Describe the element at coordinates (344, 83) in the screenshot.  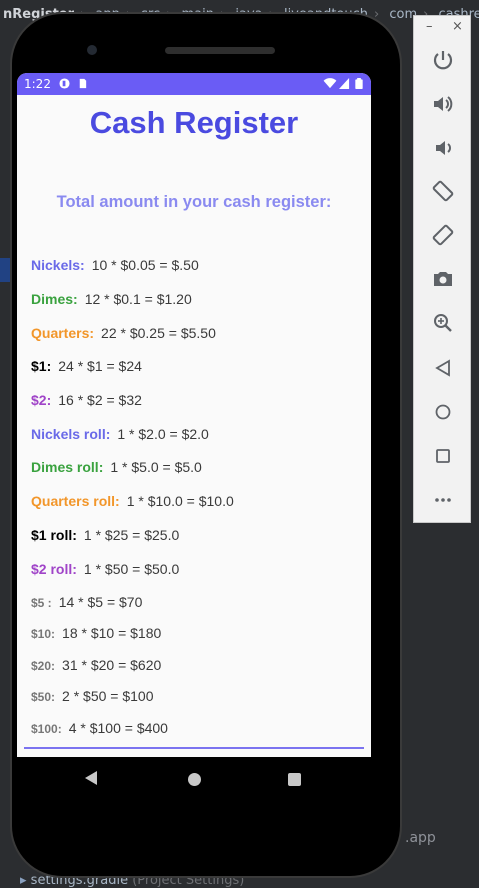
I see `signal-icon` at that location.